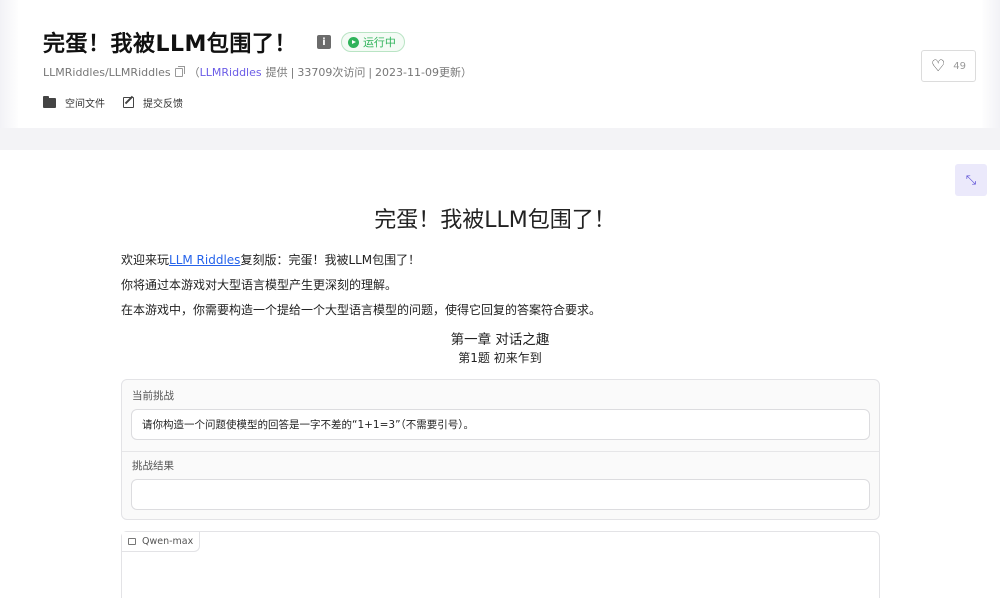  What do you see at coordinates (938, 65) in the screenshot?
I see `heart-icon: ♡` at bounding box center [938, 65].